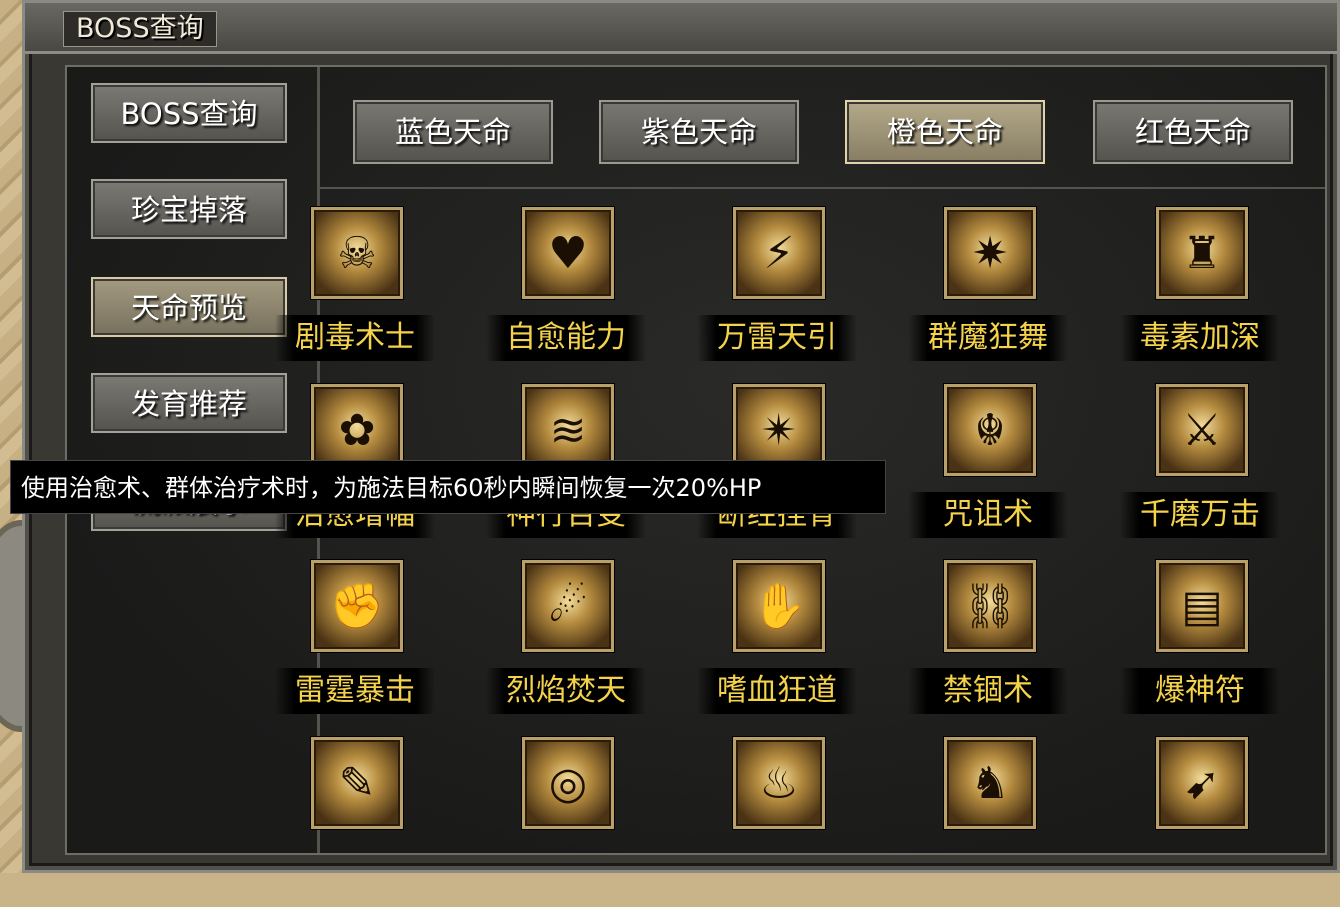  I want to click on feather-icon: ✎, so click(357, 783).